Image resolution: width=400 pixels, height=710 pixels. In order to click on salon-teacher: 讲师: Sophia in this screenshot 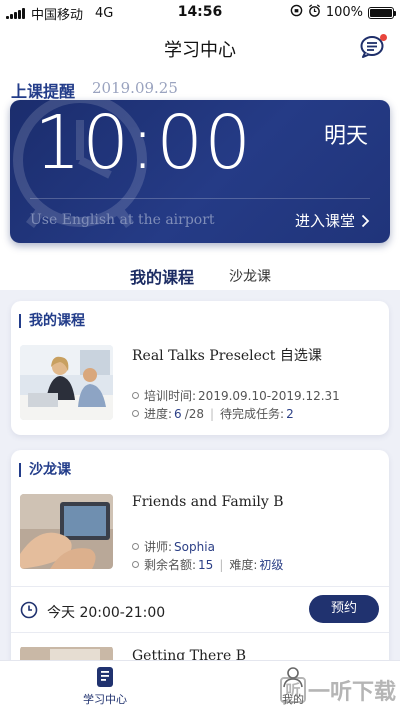, I will do `click(173, 546)`.